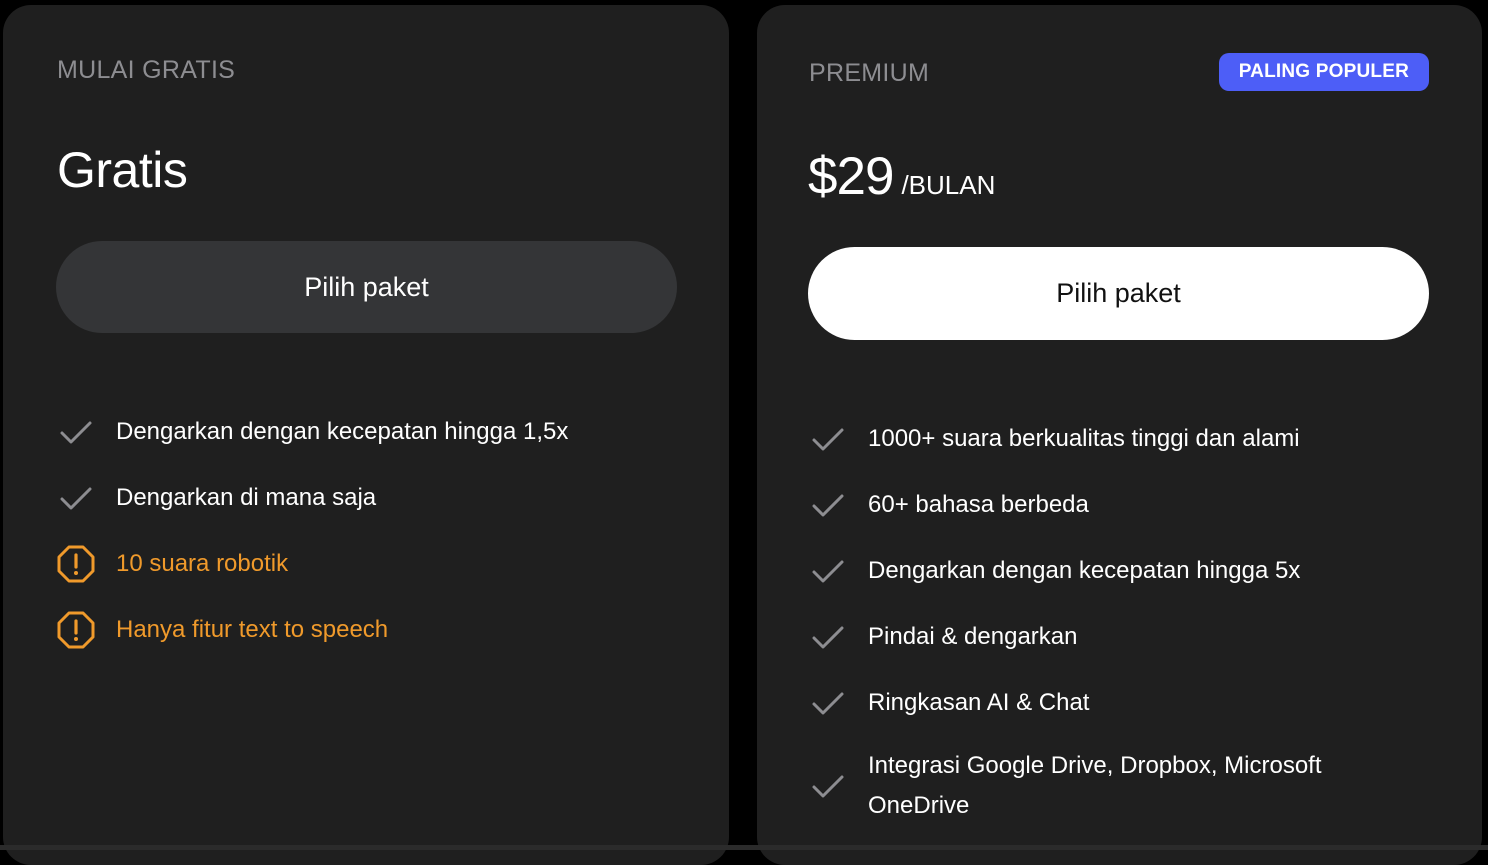 The width and height of the screenshot is (1488, 865). What do you see at coordinates (948, 185) in the screenshot?
I see `price-period: /BULAN` at bounding box center [948, 185].